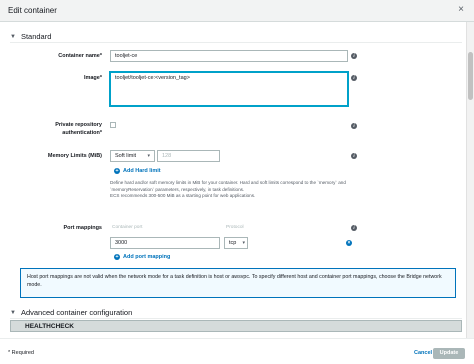 The width and height of the screenshot is (474, 364). Describe the element at coordinates (61, 129) in the screenshot. I see `private-repo-label: Private repository authentication*` at that location.